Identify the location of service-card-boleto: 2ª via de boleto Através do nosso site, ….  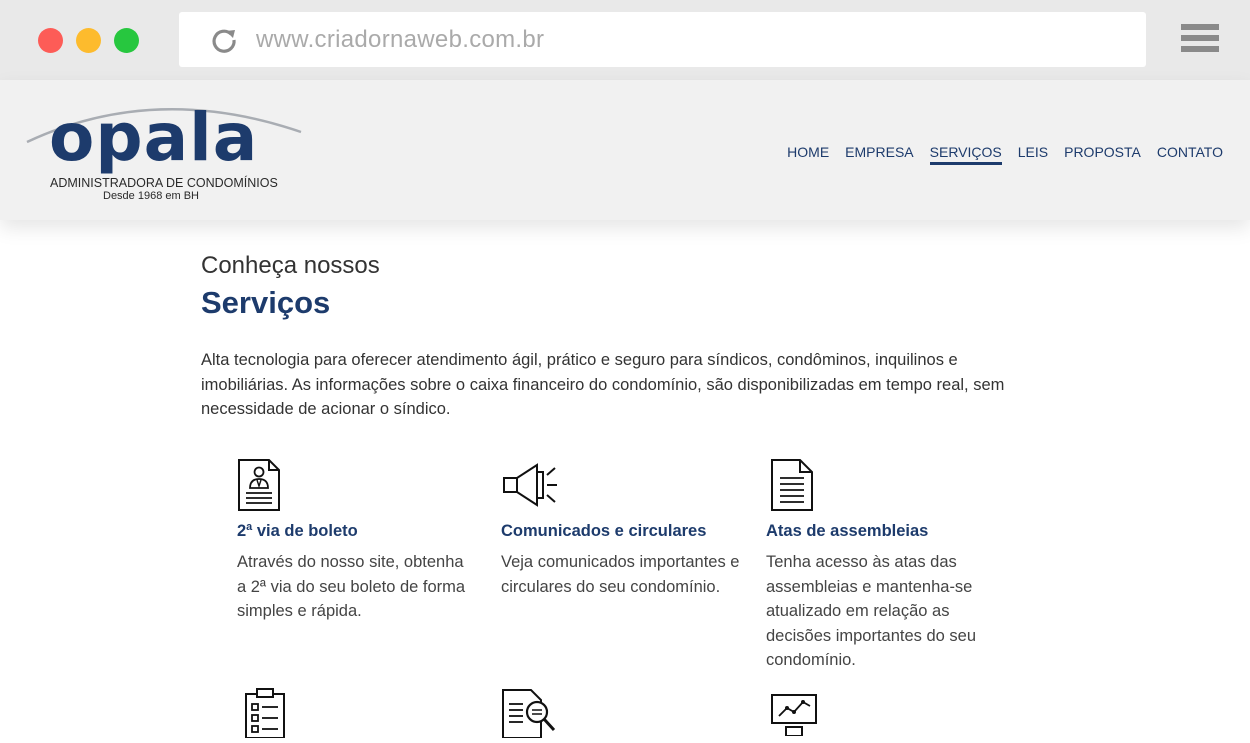
(357, 541).